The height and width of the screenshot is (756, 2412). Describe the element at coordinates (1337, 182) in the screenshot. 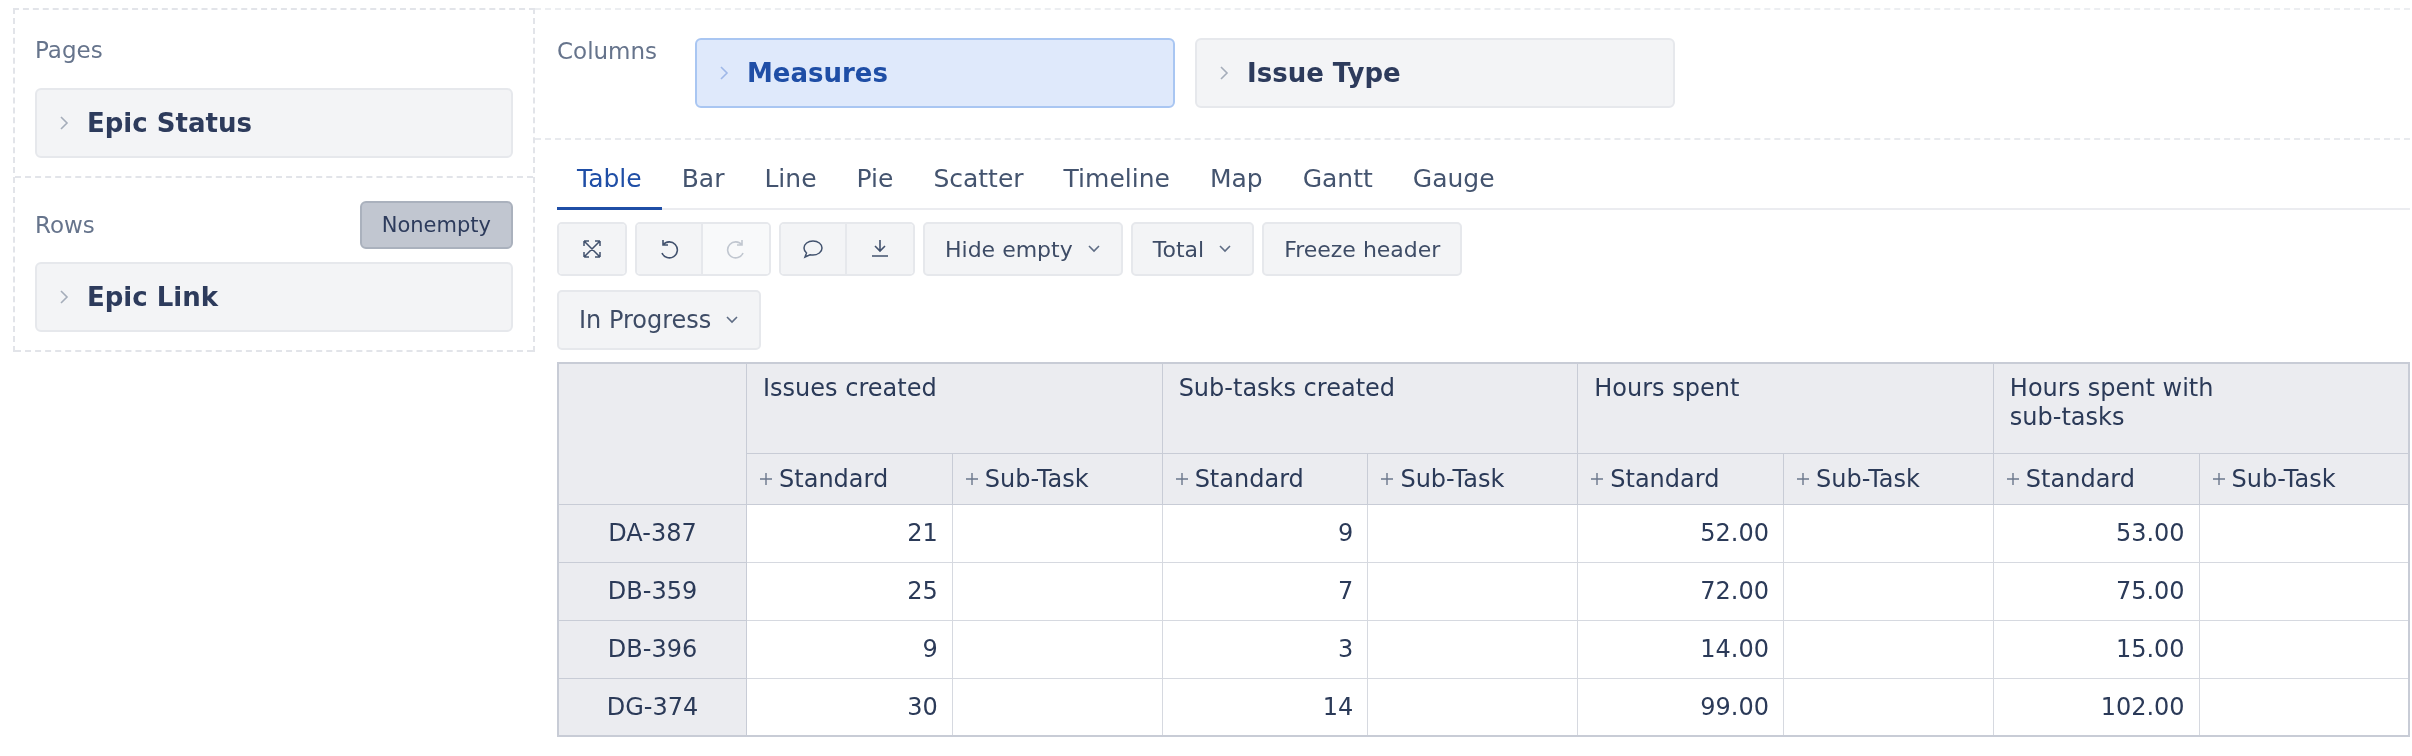

I see `view-tab: Gantt` at that location.